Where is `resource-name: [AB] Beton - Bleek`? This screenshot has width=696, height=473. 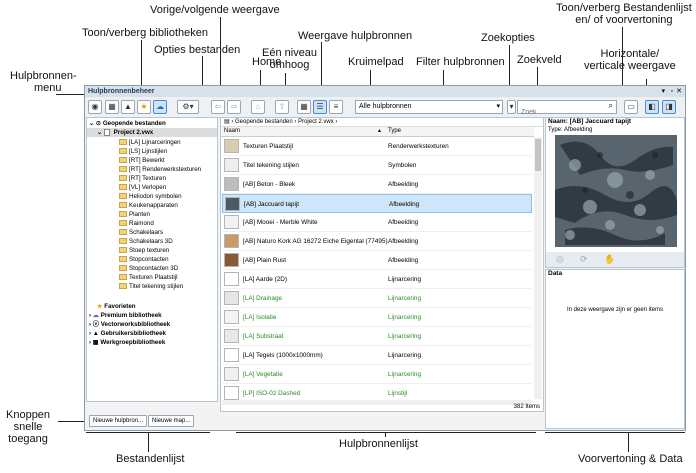 resource-name: [AB] Beton - Bleek is located at coordinates (269, 184).